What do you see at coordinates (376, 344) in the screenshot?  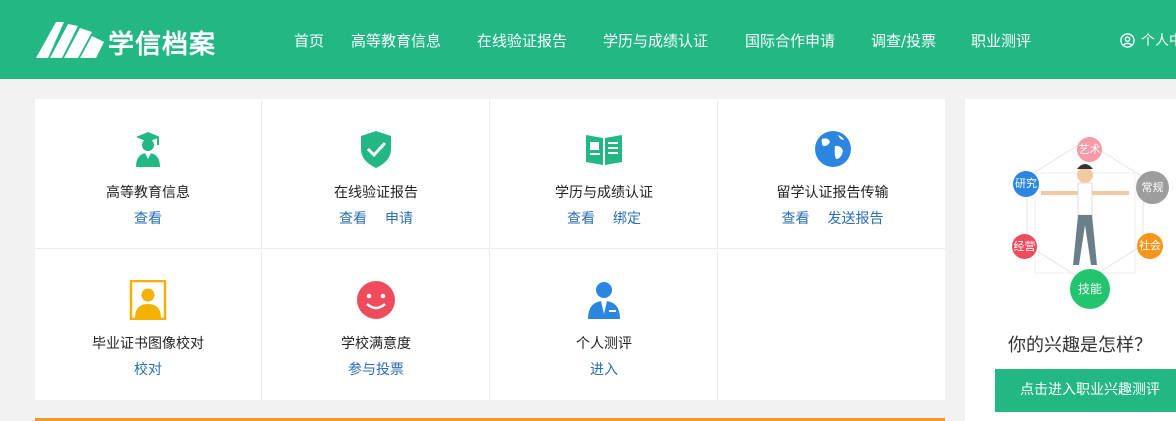 I see `service-title: 学校满意度` at bounding box center [376, 344].